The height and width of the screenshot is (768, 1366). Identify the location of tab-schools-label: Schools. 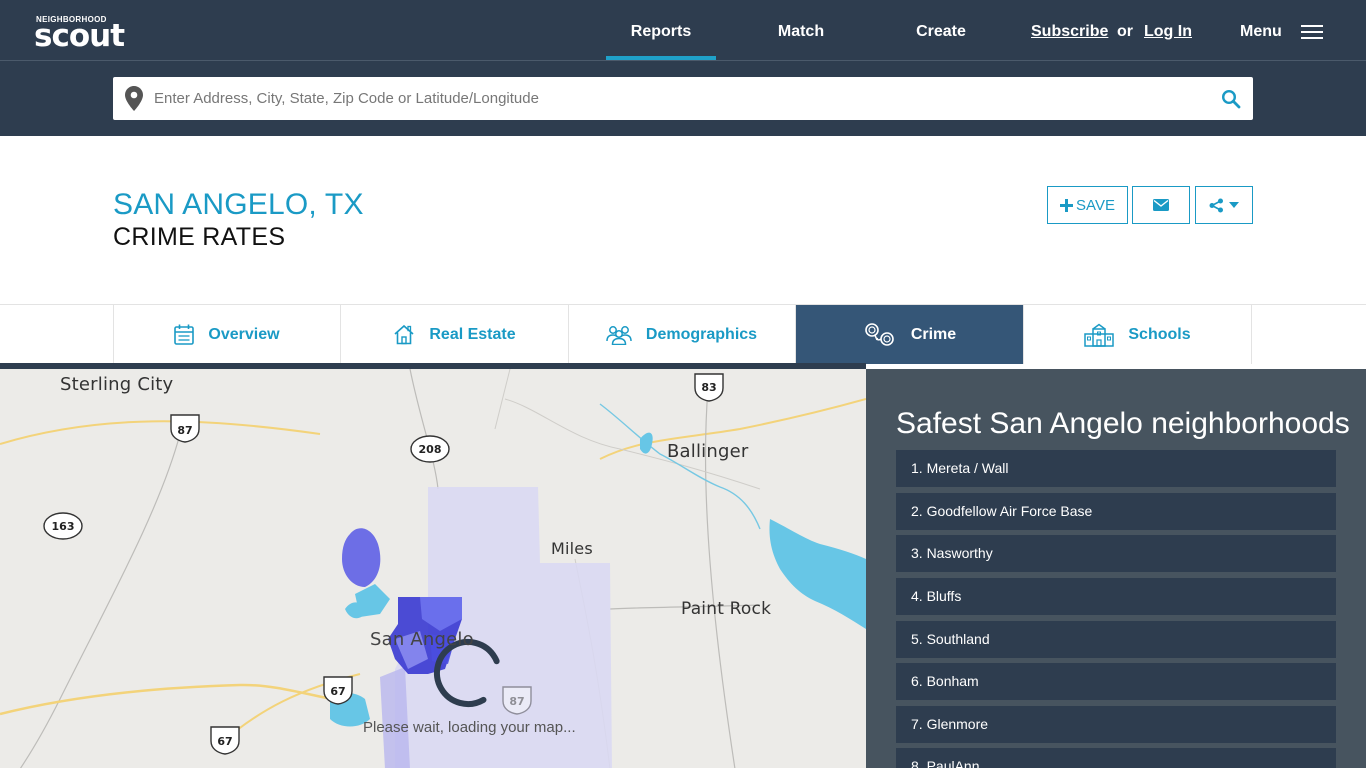
(1159, 334).